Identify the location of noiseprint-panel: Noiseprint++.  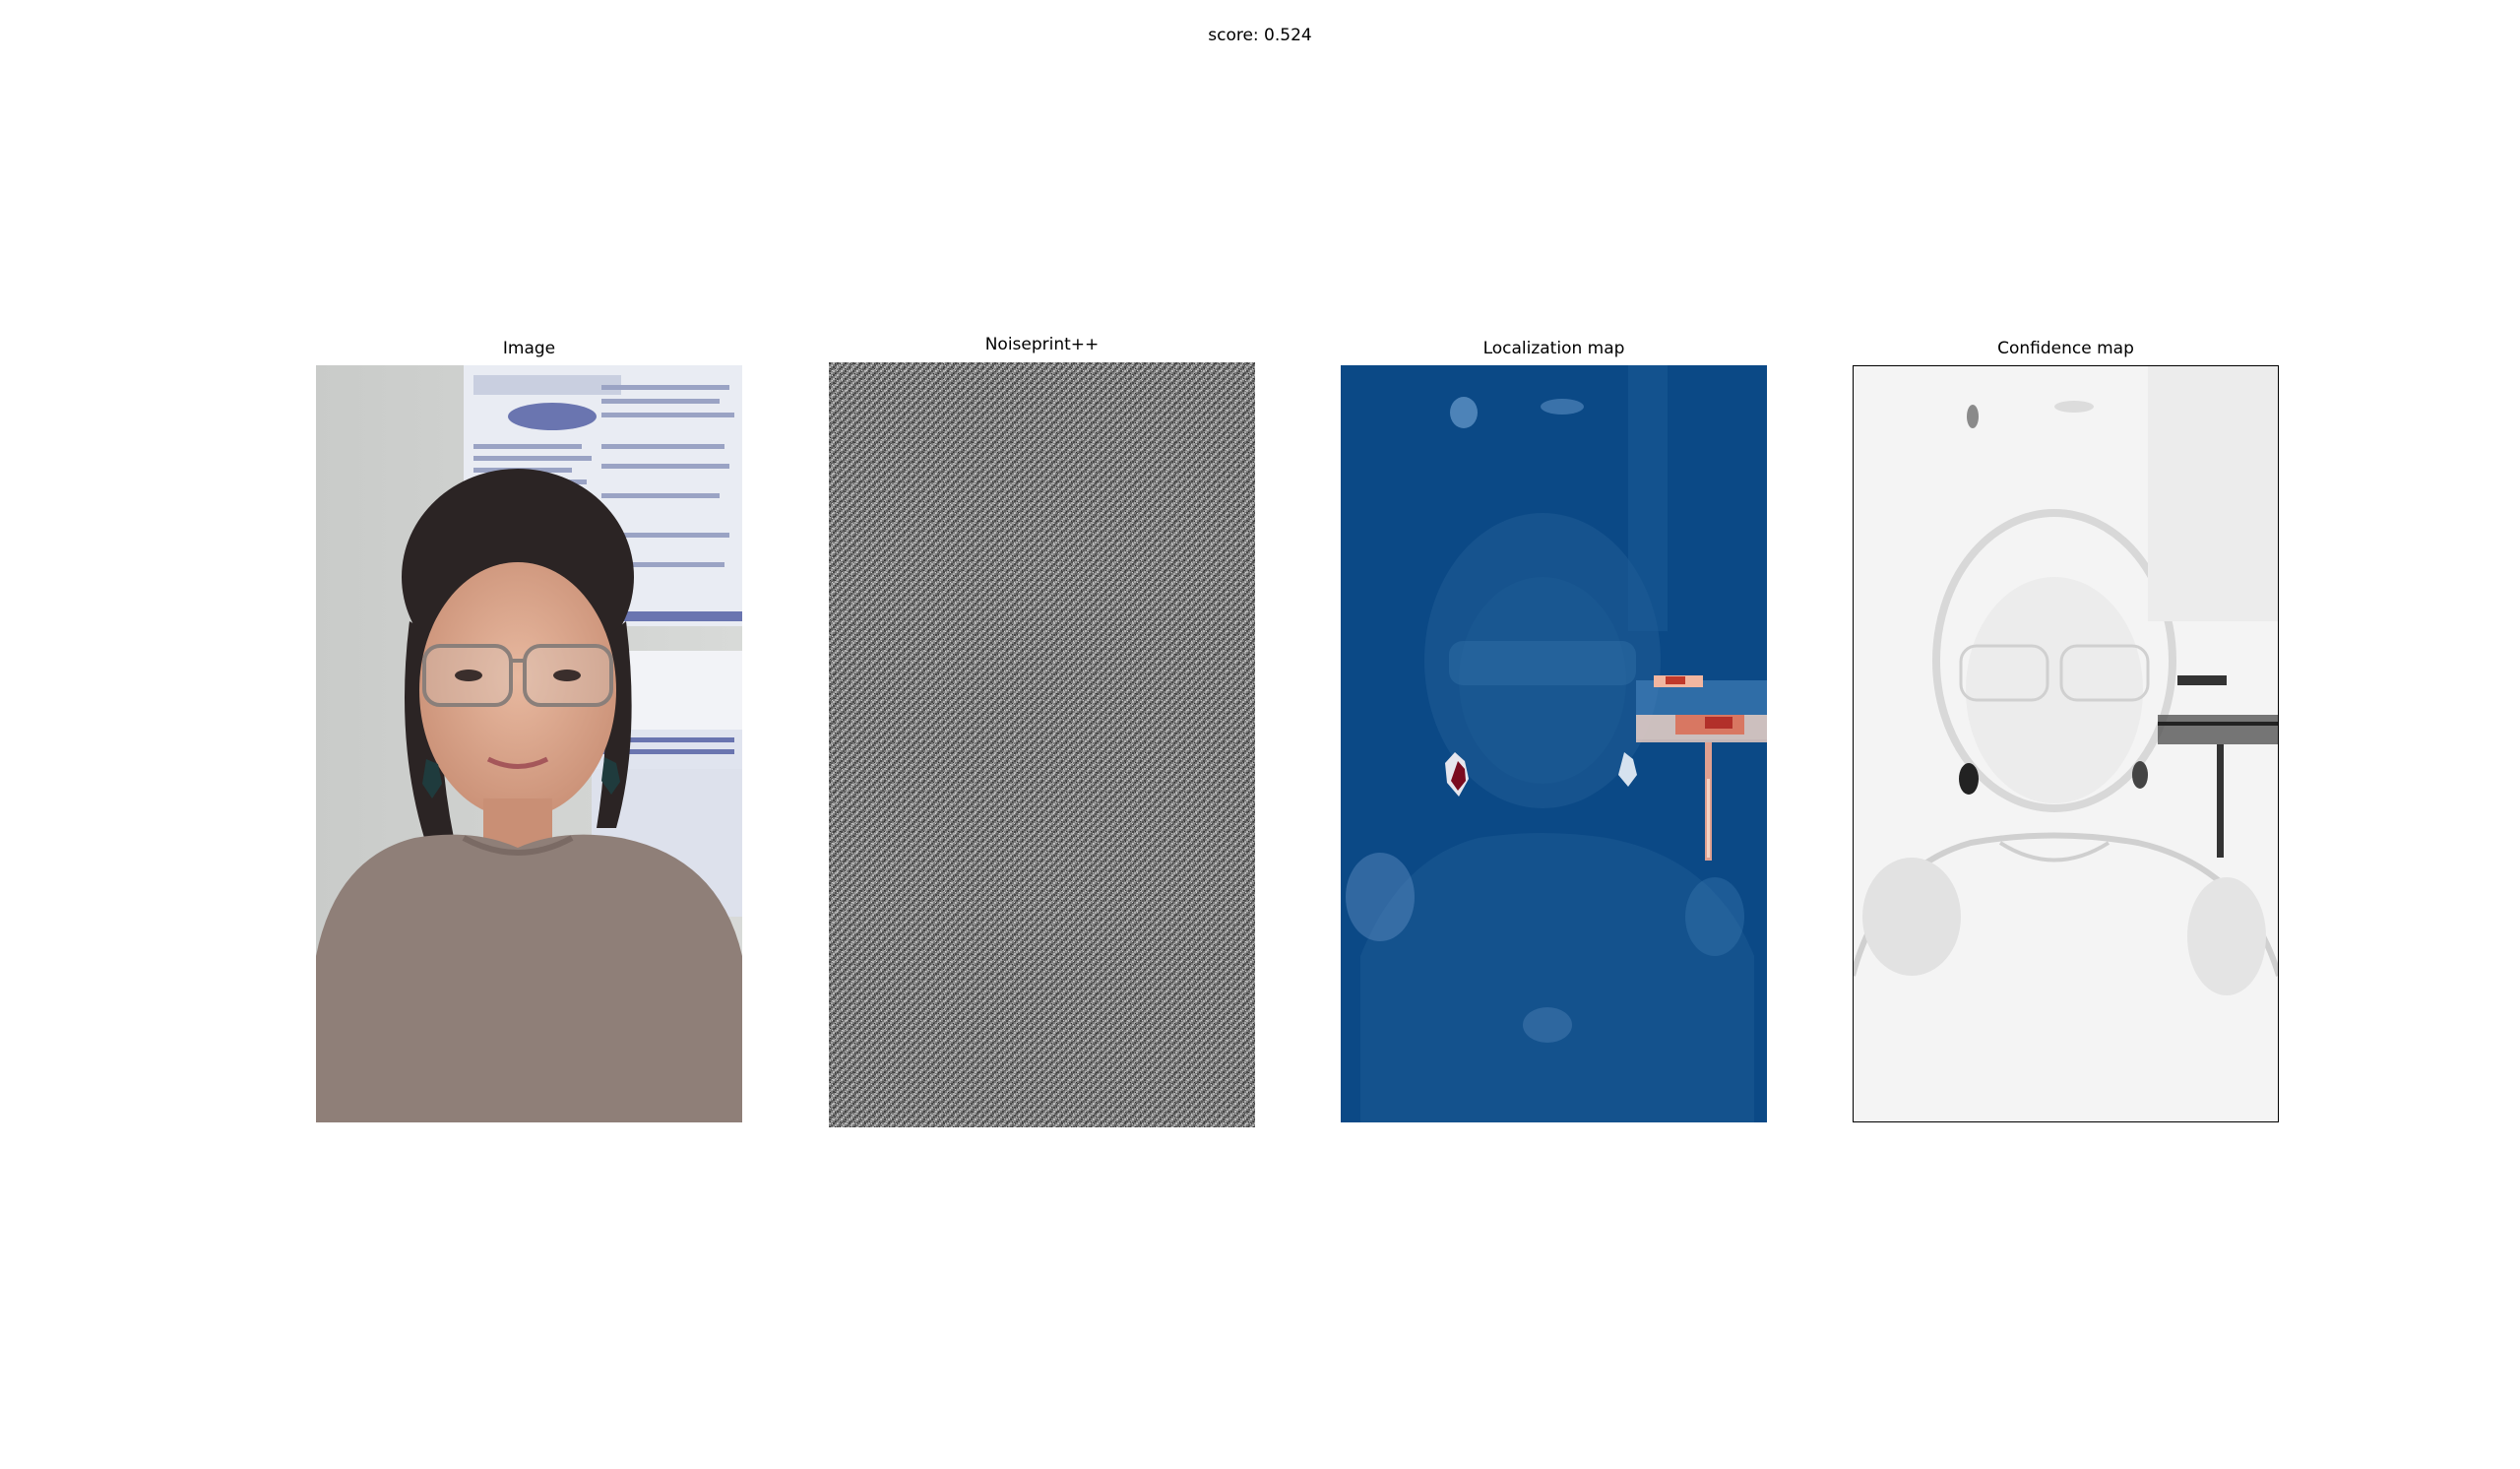
(1042, 731).